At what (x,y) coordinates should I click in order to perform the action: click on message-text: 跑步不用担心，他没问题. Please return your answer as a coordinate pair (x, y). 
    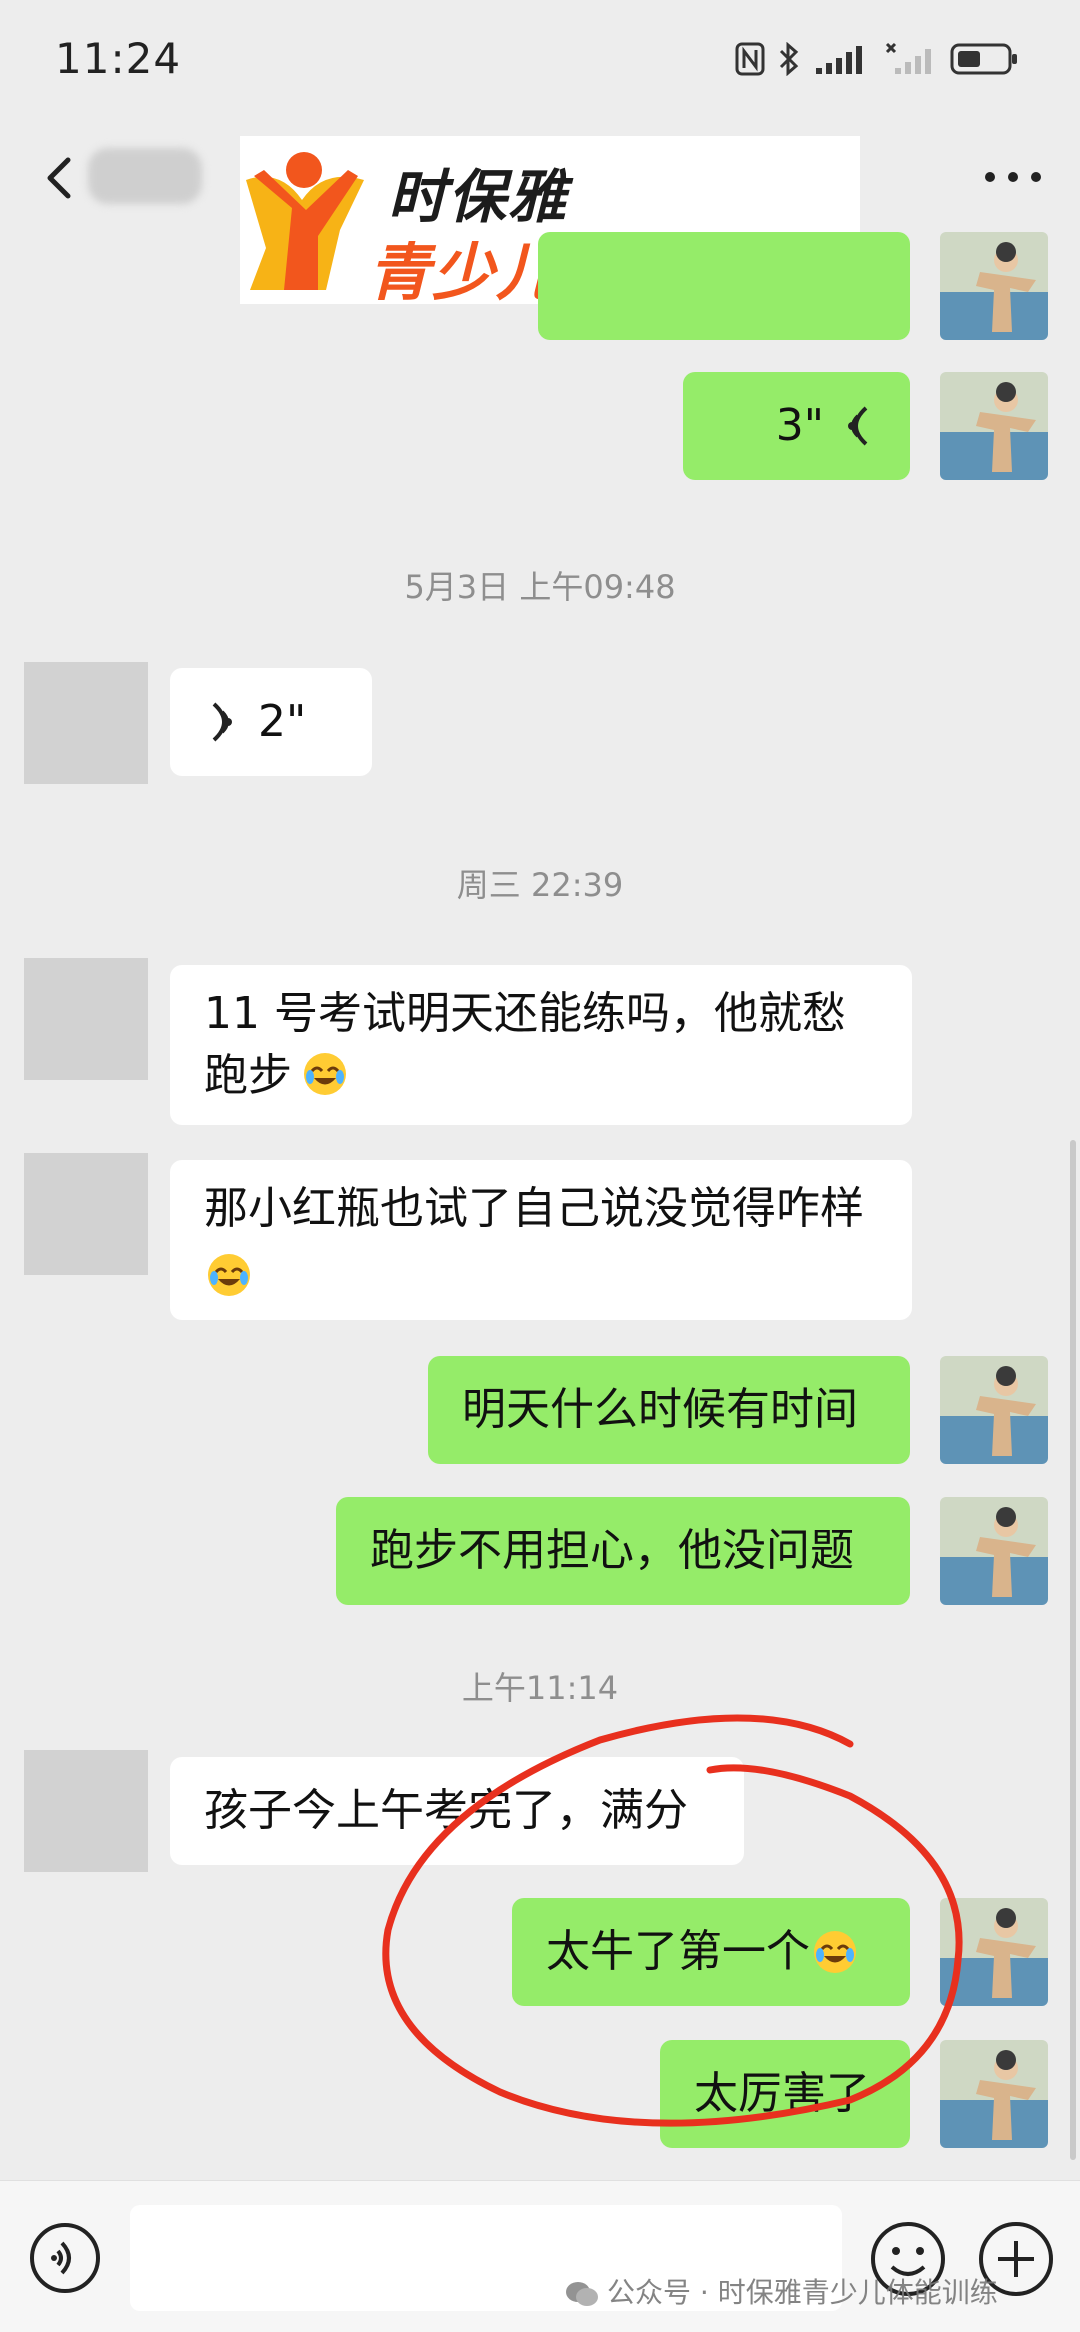
    Looking at the image, I should click on (612, 1550).